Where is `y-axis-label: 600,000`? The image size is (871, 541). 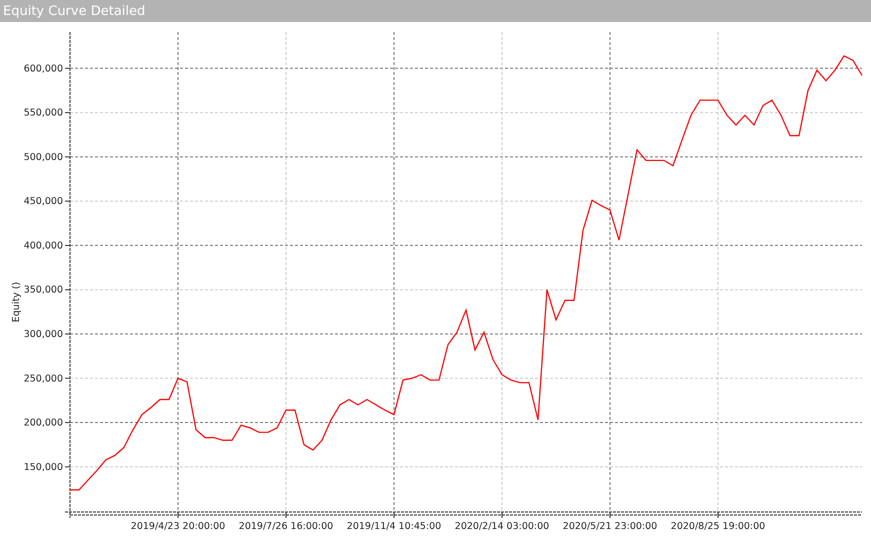
y-axis-label: 600,000 is located at coordinates (43, 68).